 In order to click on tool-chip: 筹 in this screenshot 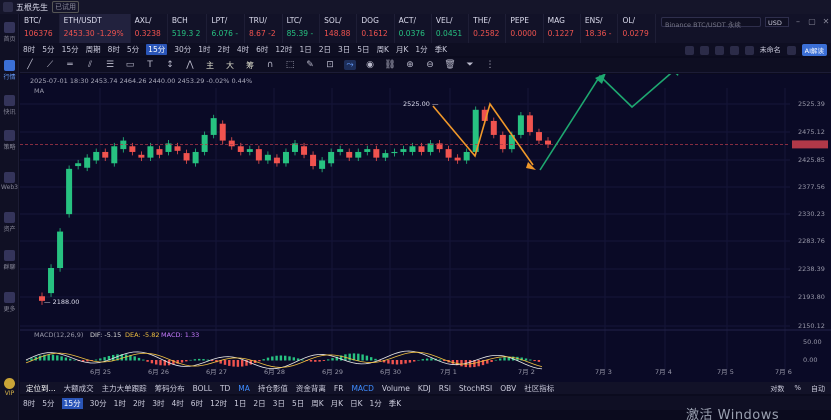, I will do `click(250, 65)`.